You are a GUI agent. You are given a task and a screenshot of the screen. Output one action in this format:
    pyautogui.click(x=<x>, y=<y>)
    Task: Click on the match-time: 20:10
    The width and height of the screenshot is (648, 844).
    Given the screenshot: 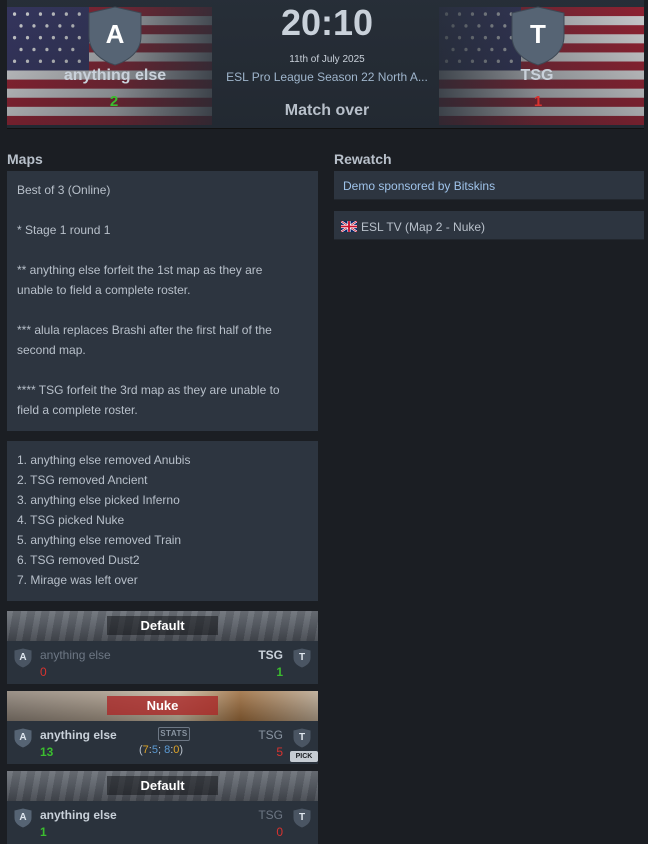 What is the action you would take?
    pyautogui.click(x=327, y=22)
    